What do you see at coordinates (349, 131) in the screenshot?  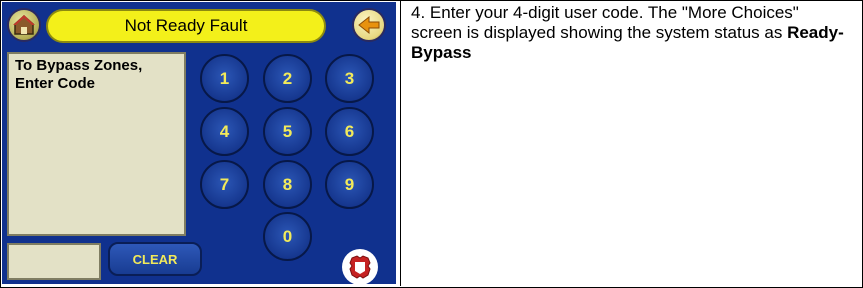 I see `key-6: 6` at bounding box center [349, 131].